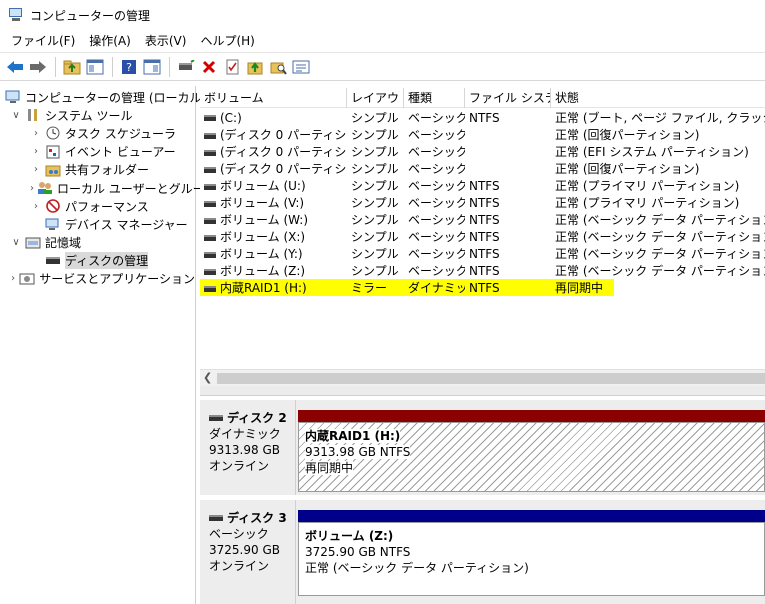 The height and width of the screenshot is (604, 765). What do you see at coordinates (382, 66) in the screenshot?
I see `toolbar: ?` at bounding box center [382, 66].